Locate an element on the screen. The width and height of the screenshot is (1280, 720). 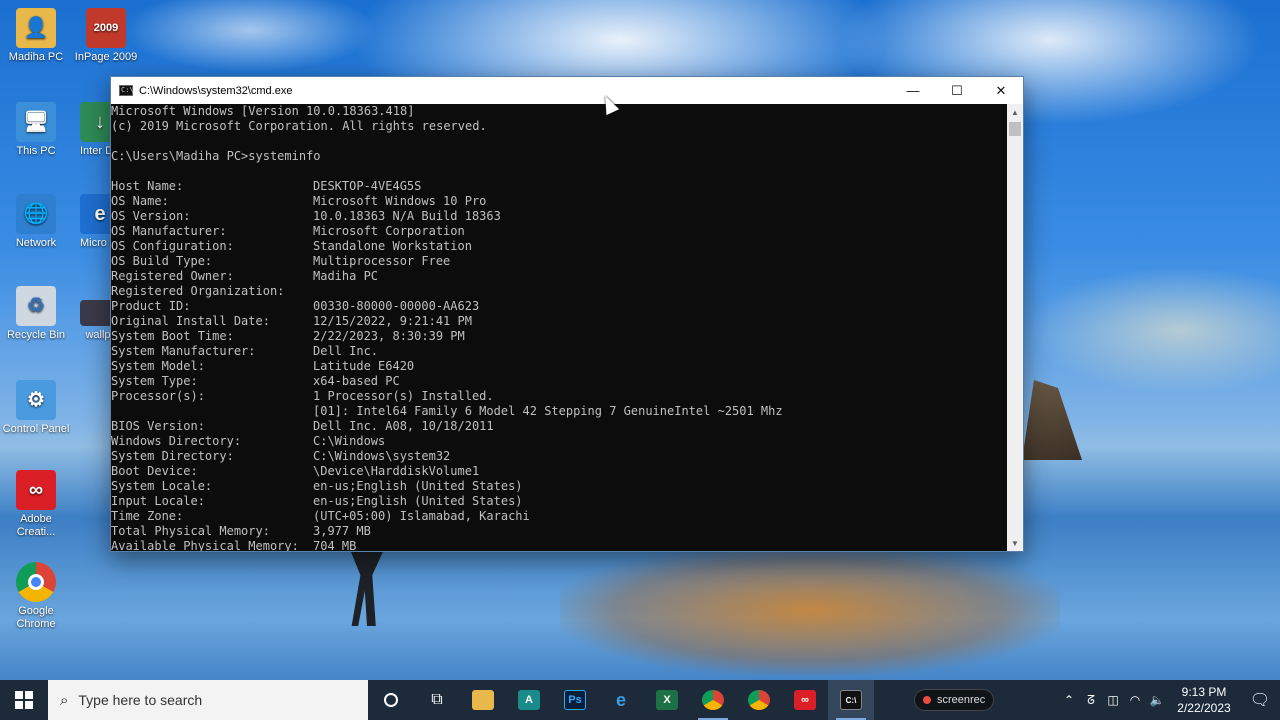
sysinfo-value: 10.0.18363 N/A Build 18363 is located at coordinates (407, 216).